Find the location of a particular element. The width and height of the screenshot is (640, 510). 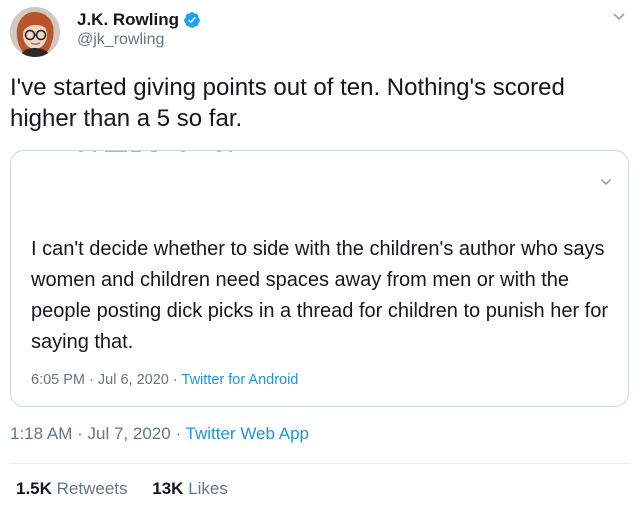

likes-stat: 13K Likes is located at coordinates (190, 488).